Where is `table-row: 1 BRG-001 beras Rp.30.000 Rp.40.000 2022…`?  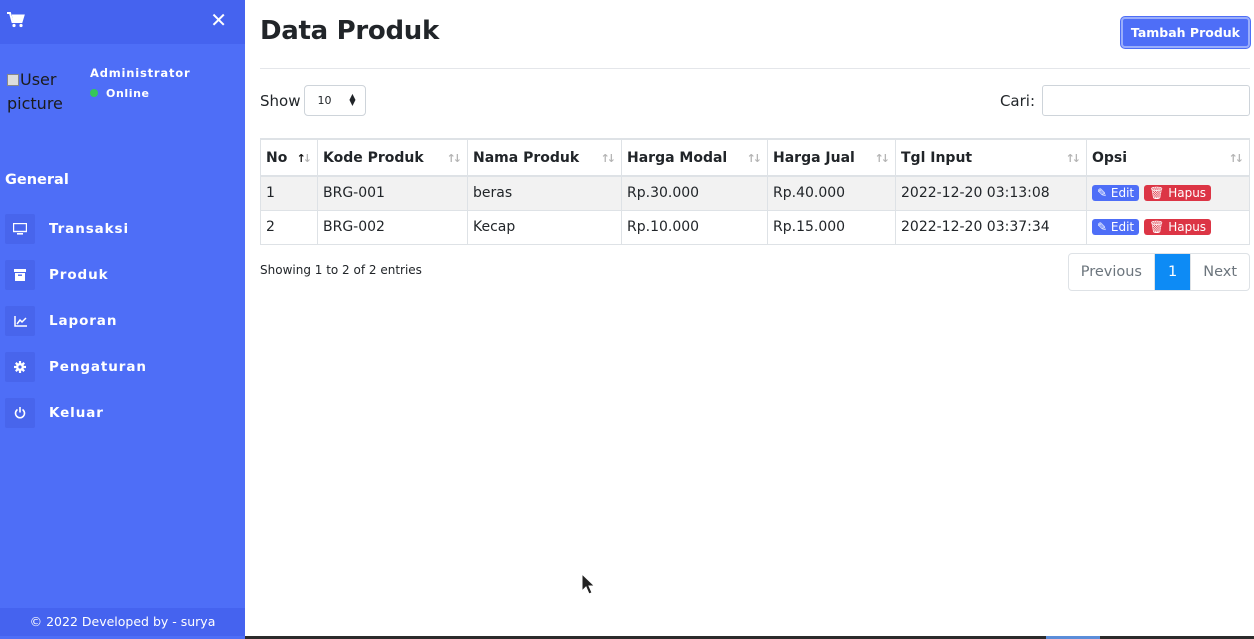 table-row: 1 BRG-001 beras Rp.30.000 Rp.40.000 2022… is located at coordinates (755, 193).